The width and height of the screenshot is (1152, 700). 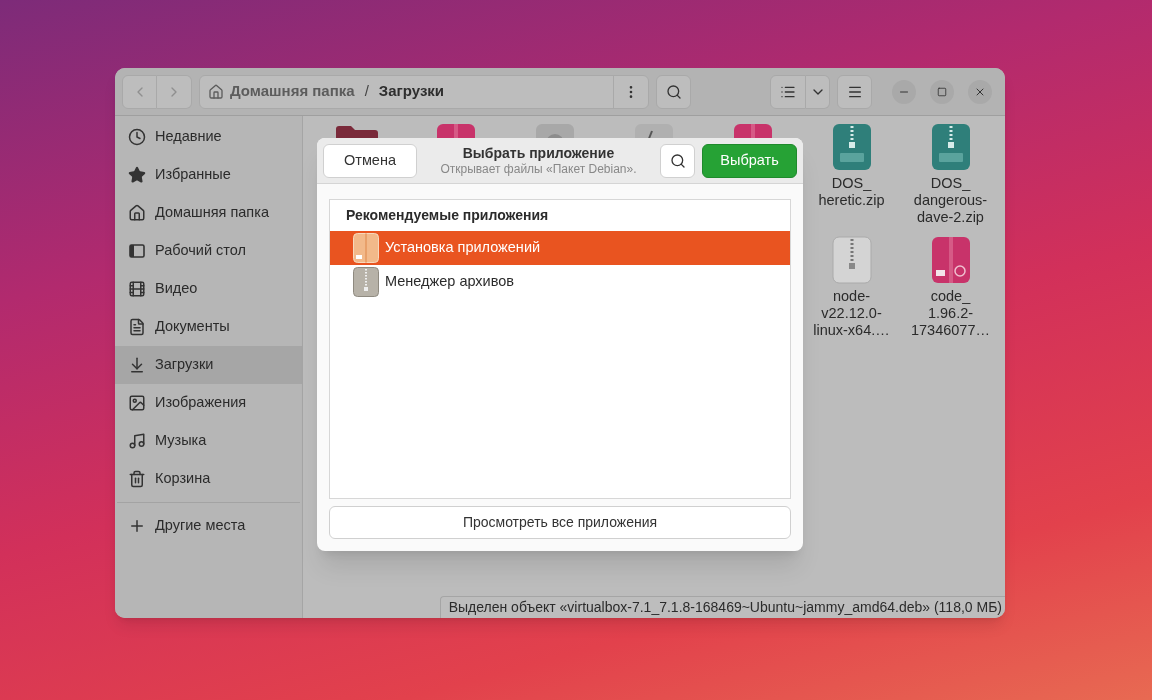 What do you see at coordinates (208, 365) in the screenshot?
I see `sidebar-item: Загрузки` at bounding box center [208, 365].